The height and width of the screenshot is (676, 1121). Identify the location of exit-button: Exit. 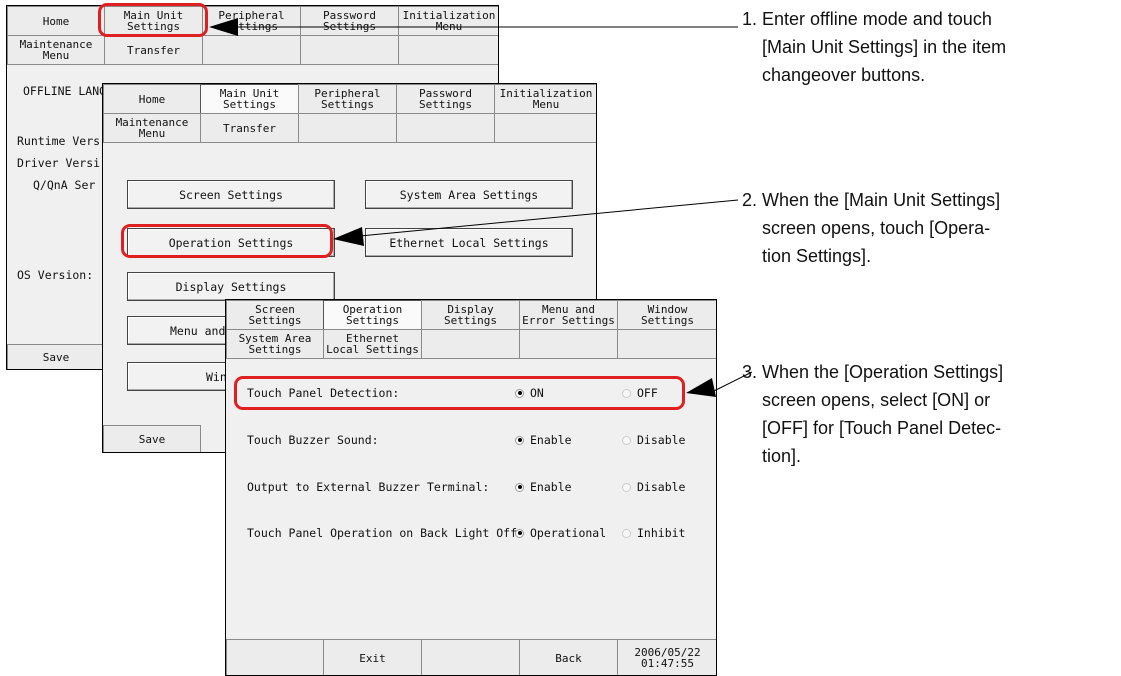
(372, 657).